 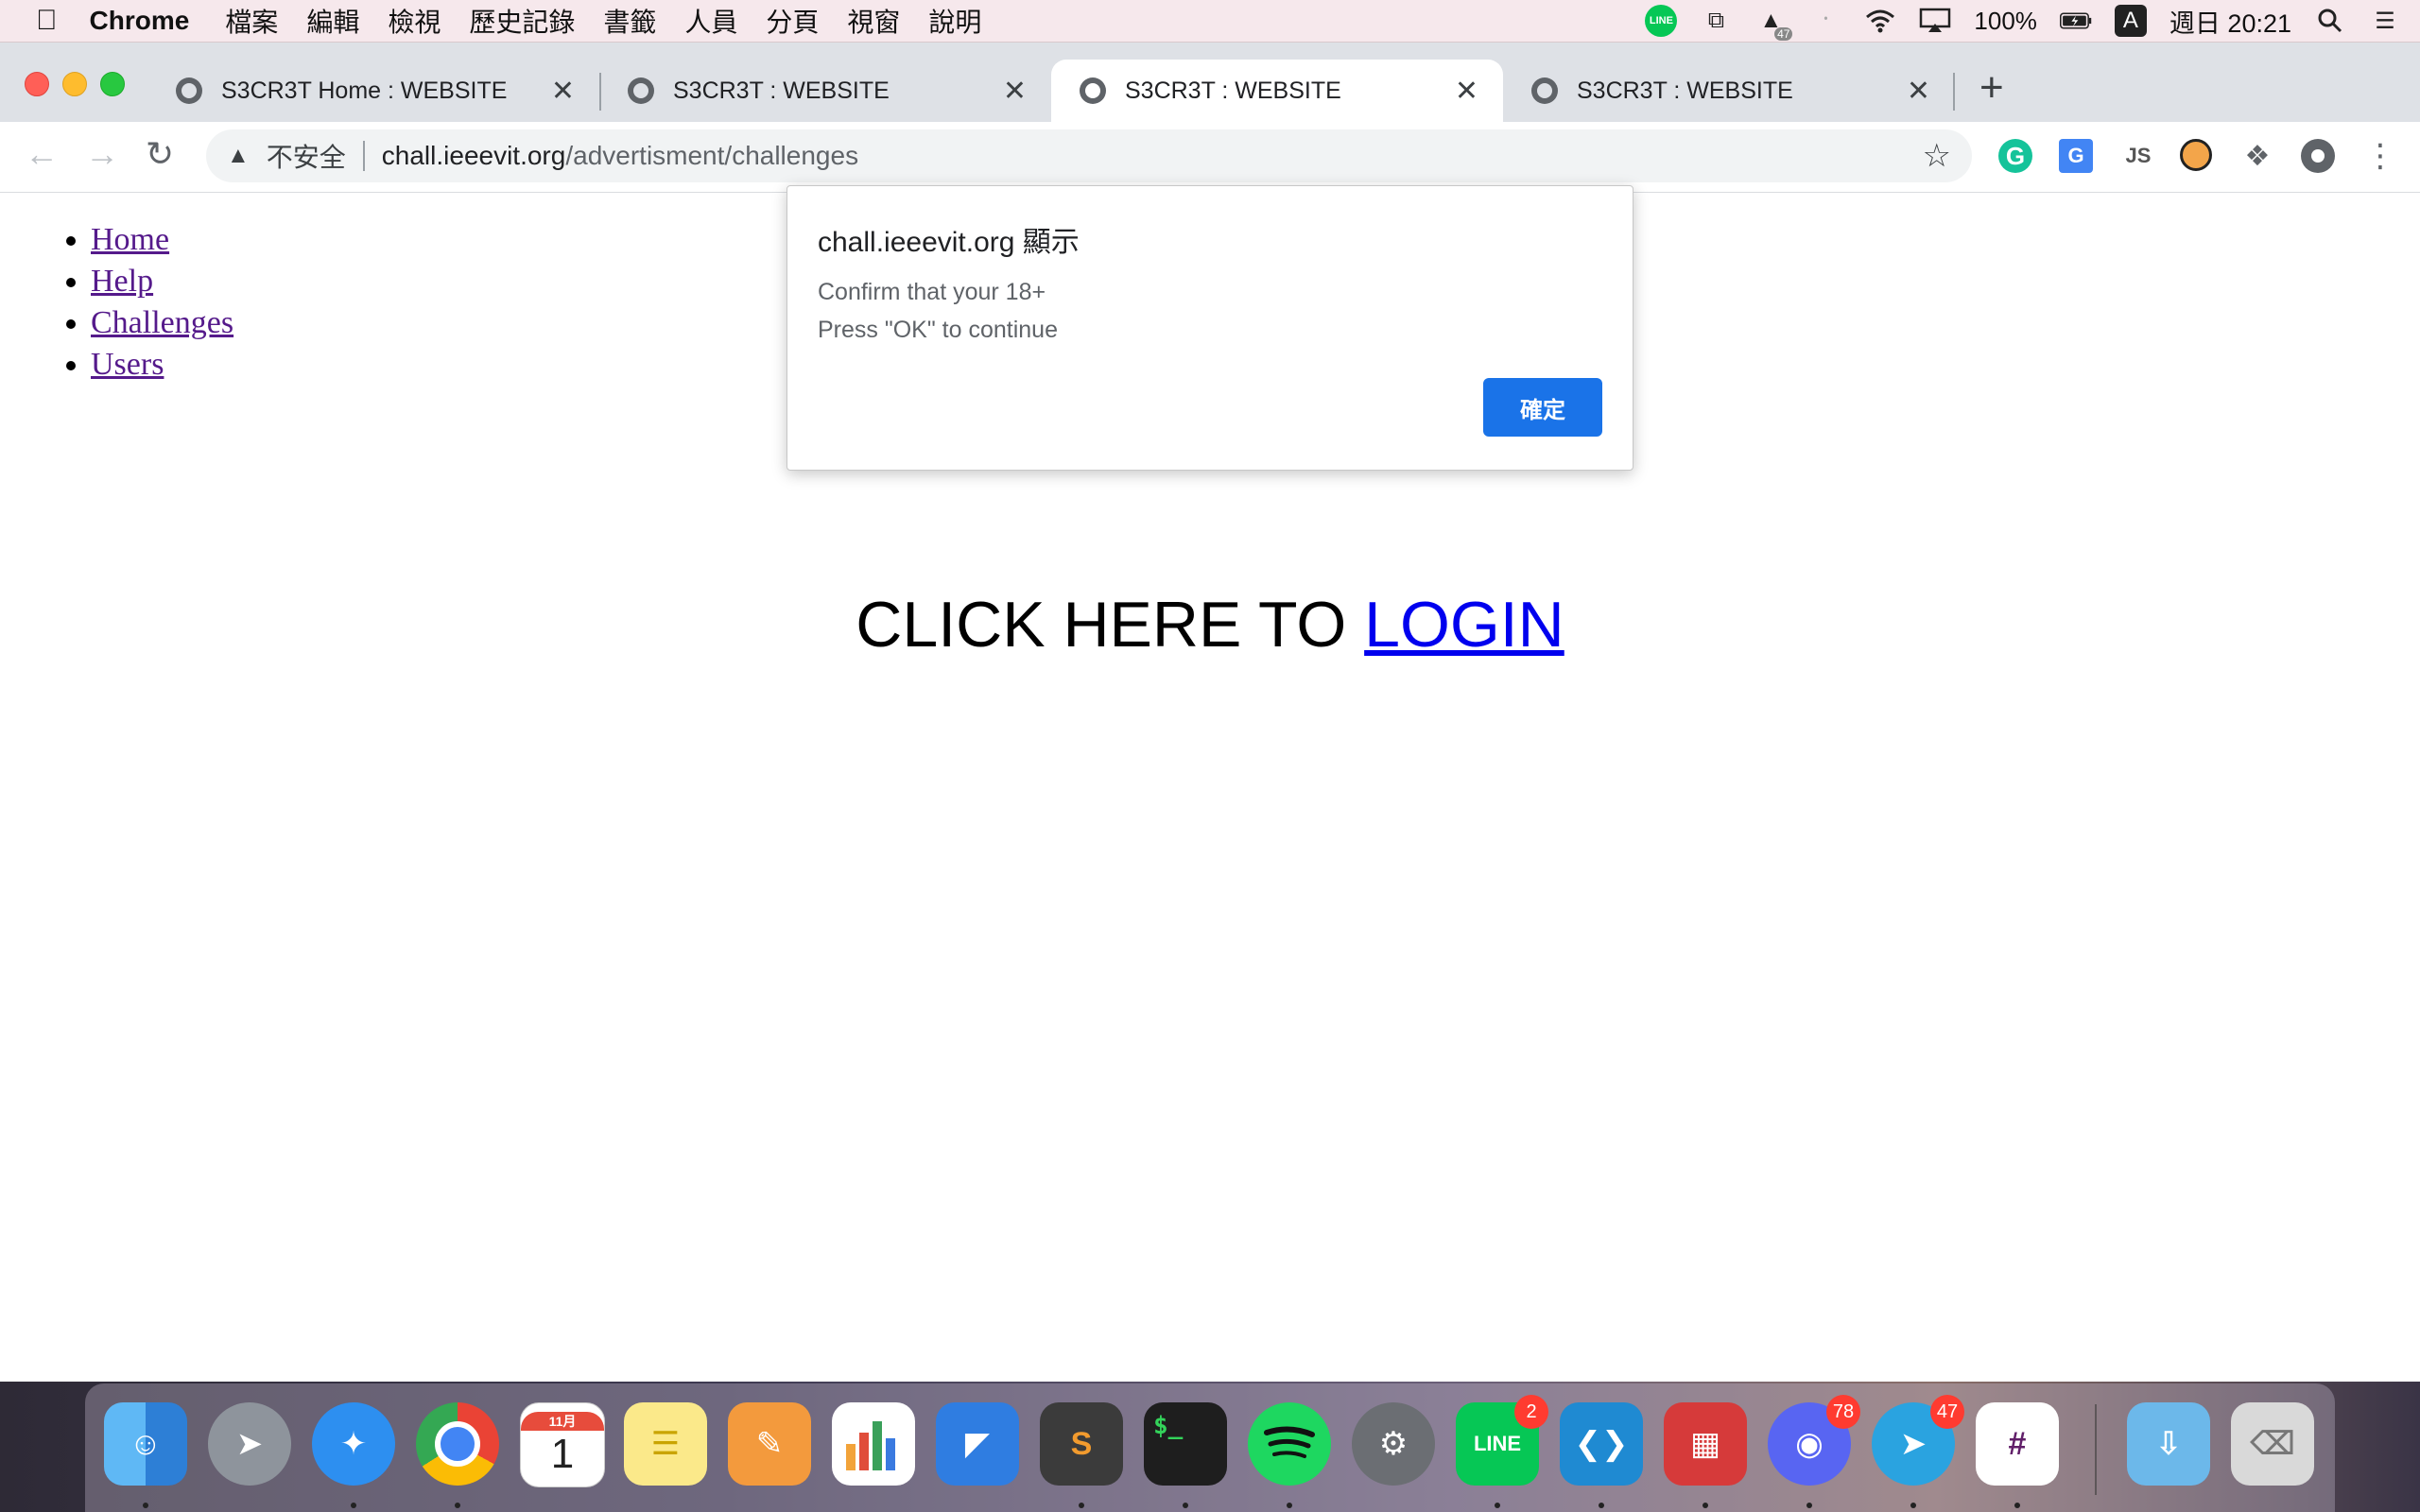 What do you see at coordinates (2273, 1444) in the screenshot?
I see `trash-icon: ⌫` at bounding box center [2273, 1444].